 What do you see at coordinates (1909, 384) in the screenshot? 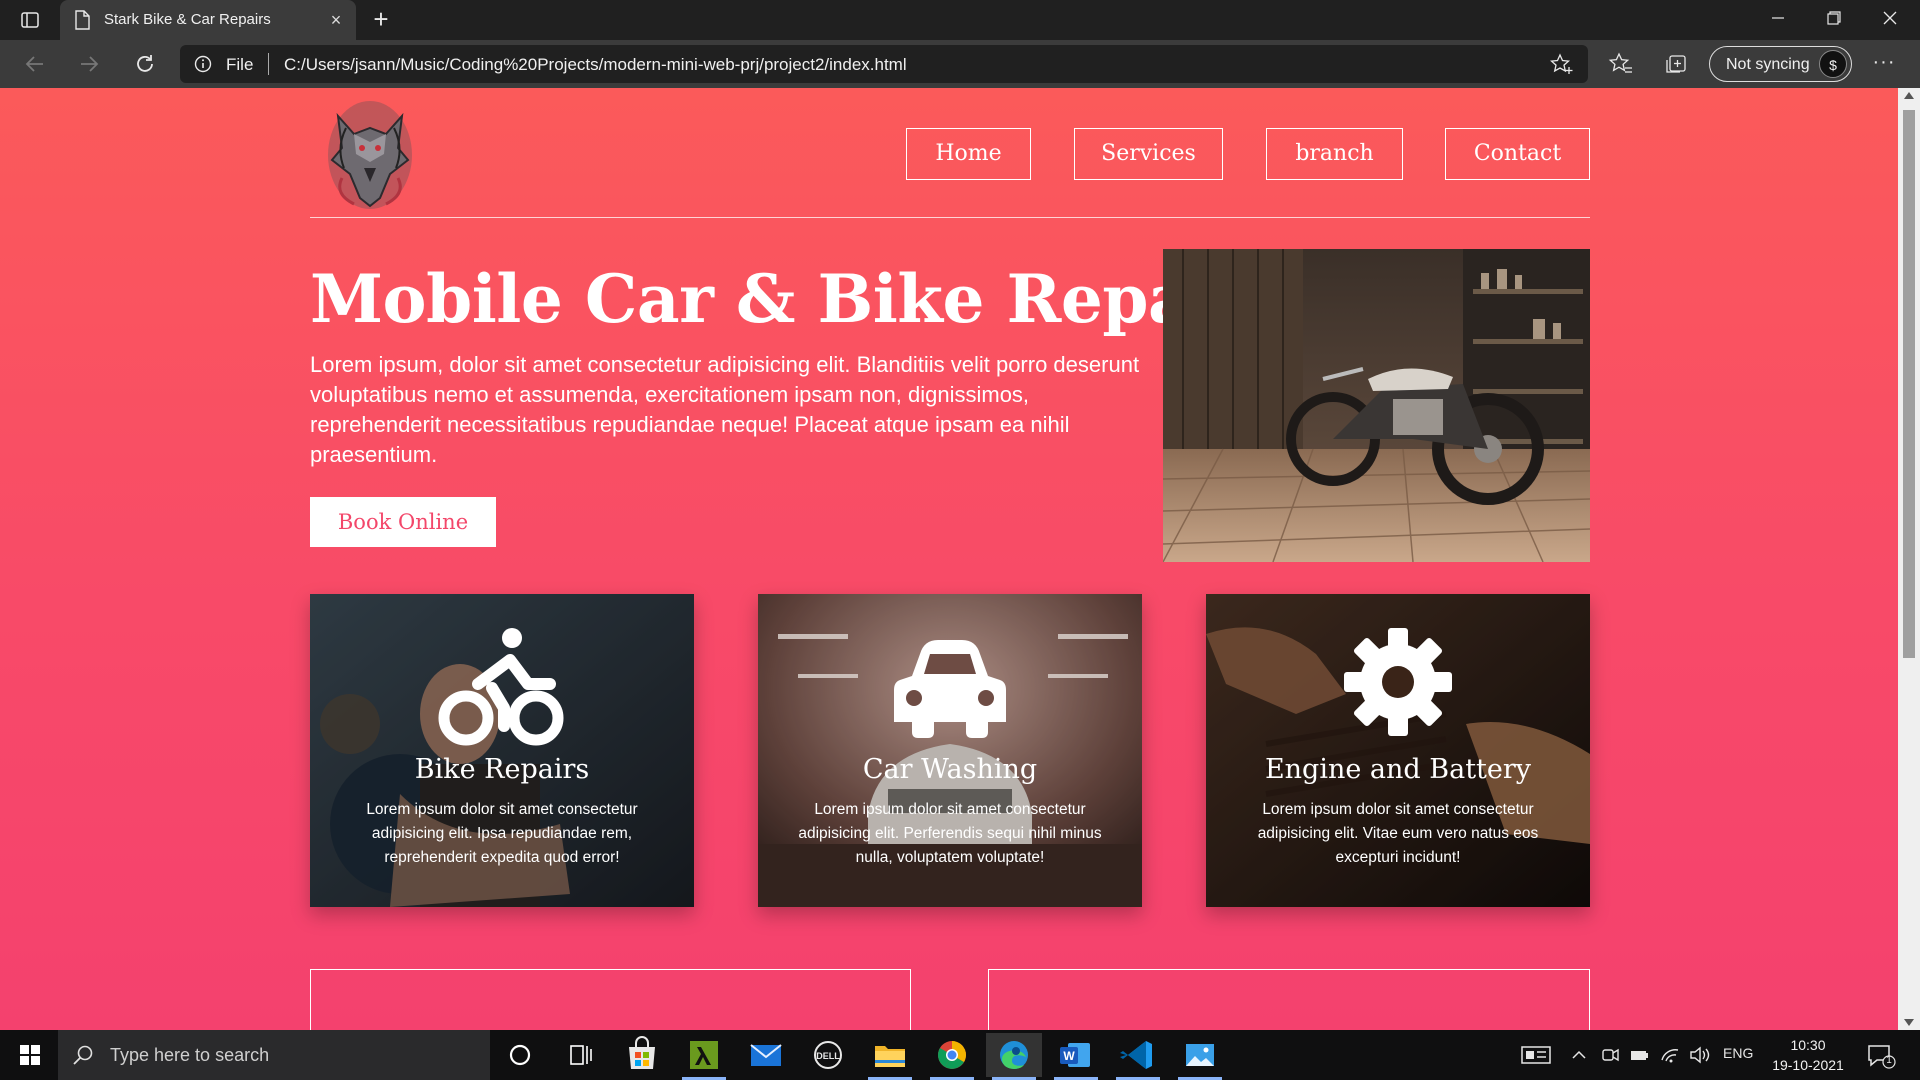
I see `scrollbar-thumb` at bounding box center [1909, 384].